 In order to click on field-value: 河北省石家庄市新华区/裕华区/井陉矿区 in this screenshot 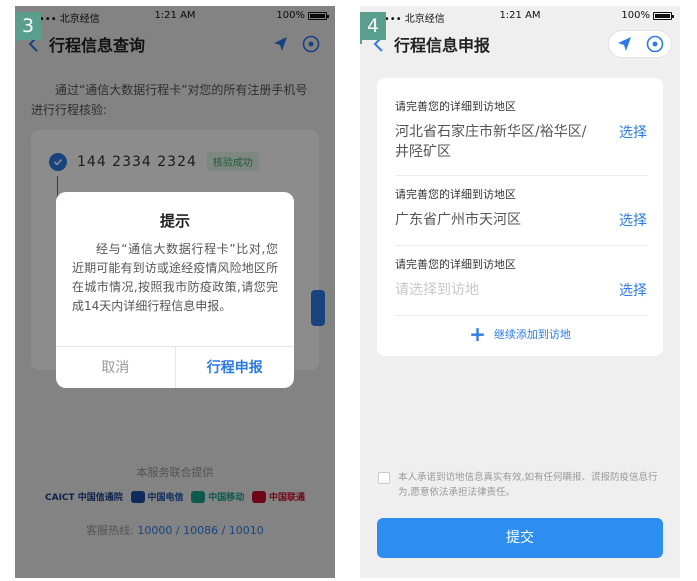, I will do `click(491, 142)`.